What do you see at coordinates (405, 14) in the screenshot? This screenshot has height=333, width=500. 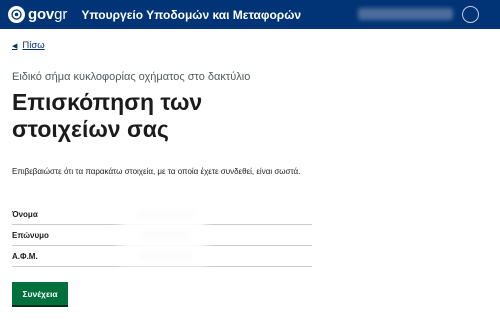 I see `user-name-redacted` at bounding box center [405, 14].